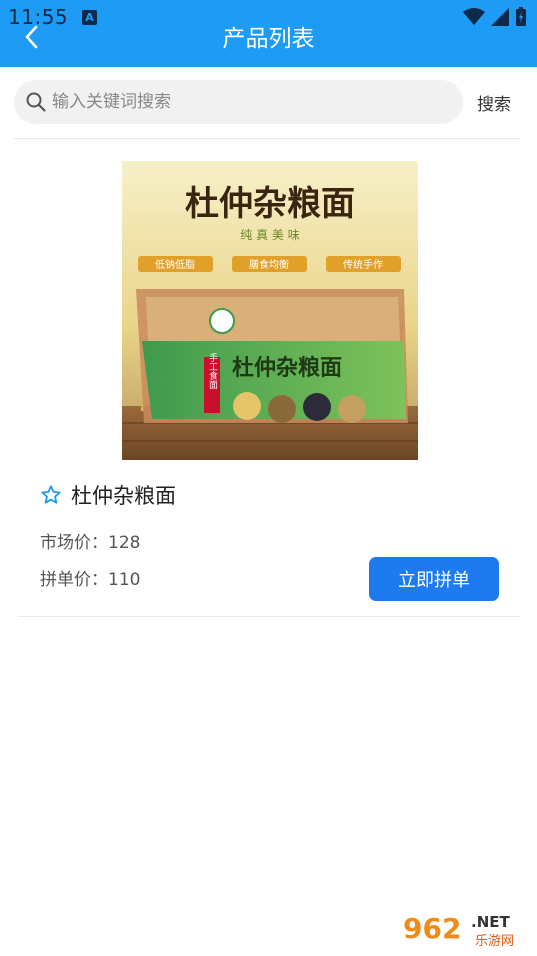 The height and width of the screenshot is (956, 537). I want to click on search-icon, so click(36, 102).